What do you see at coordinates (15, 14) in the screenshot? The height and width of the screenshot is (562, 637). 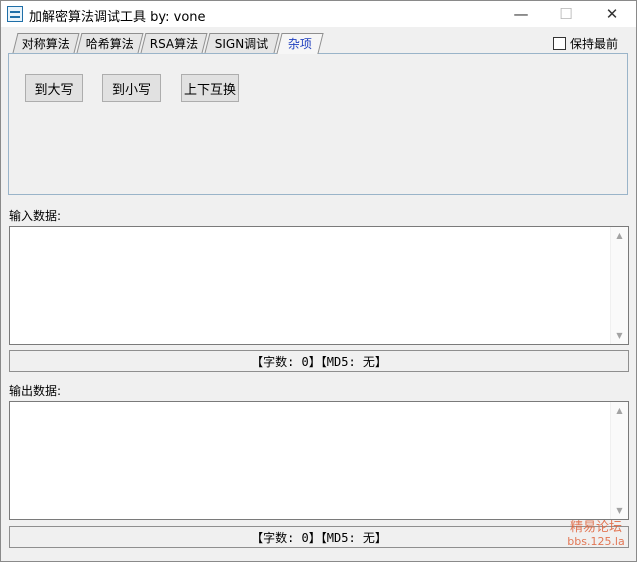 I see `app-icon` at bounding box center [15, 14].